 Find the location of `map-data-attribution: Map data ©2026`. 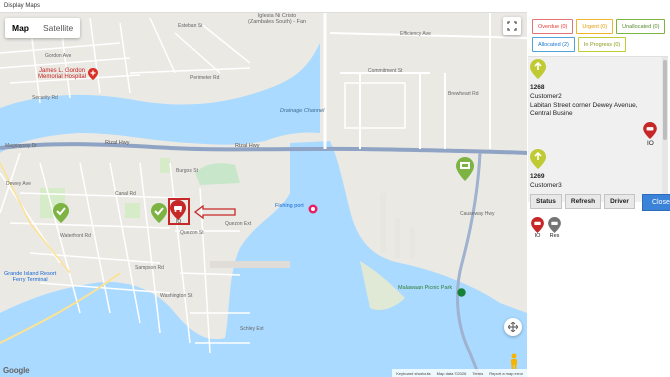

map-data-attribution: Map data ©2026 is located at coordinates (451, 373).